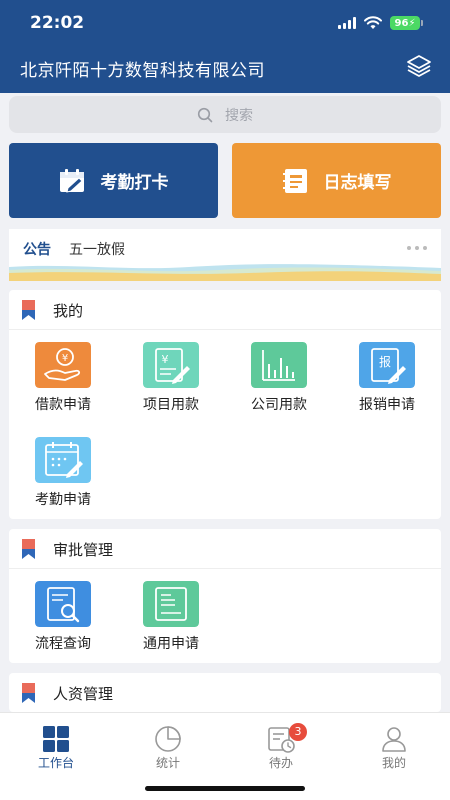 The width and height of the screenshot is (450, 800). Describe the element at coordinates (225, 788) in the screenshot. I see `home-indicator` at that location.